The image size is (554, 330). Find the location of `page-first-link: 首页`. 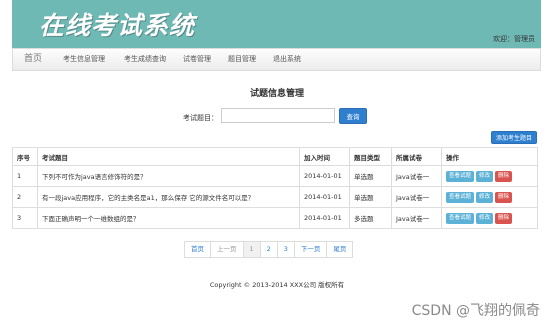

page-first-link: 首页 is located at coordinates (197, 249).